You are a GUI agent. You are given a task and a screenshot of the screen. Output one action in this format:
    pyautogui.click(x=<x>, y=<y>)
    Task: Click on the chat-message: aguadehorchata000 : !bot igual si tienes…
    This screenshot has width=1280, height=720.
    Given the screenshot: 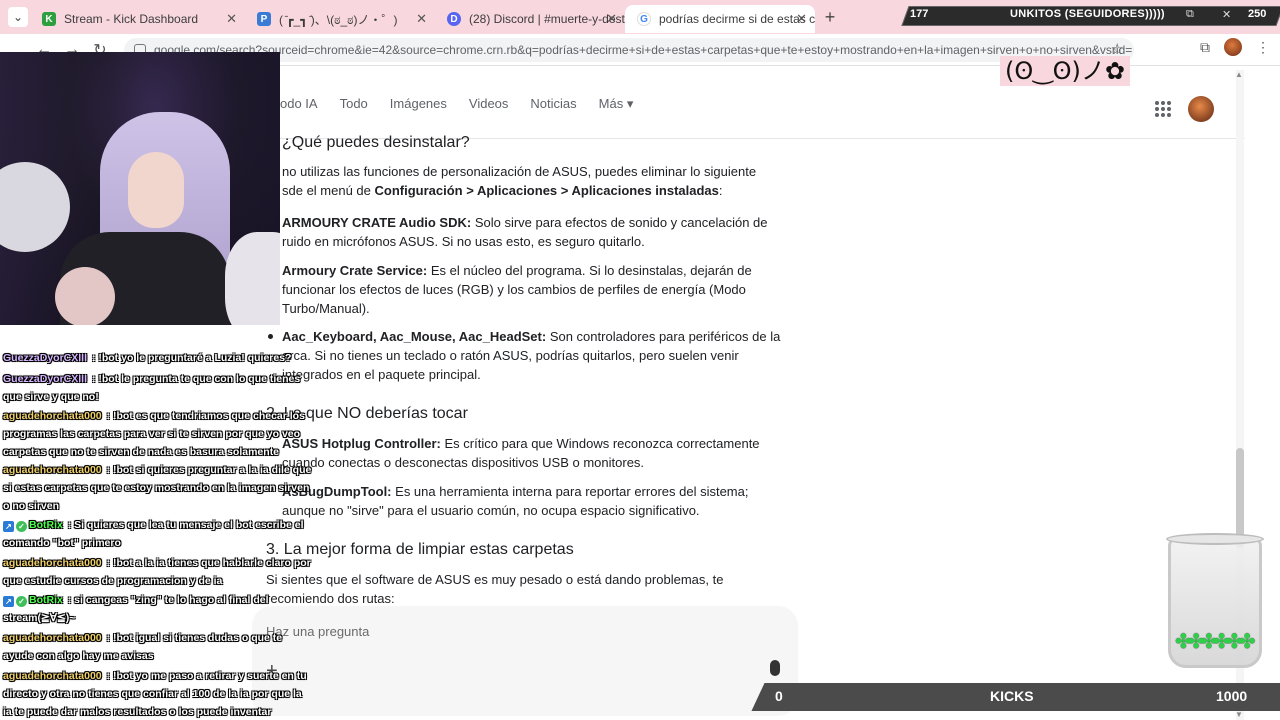 What is the action you would take?
    pyautogui.click(x=143, y=647)
    